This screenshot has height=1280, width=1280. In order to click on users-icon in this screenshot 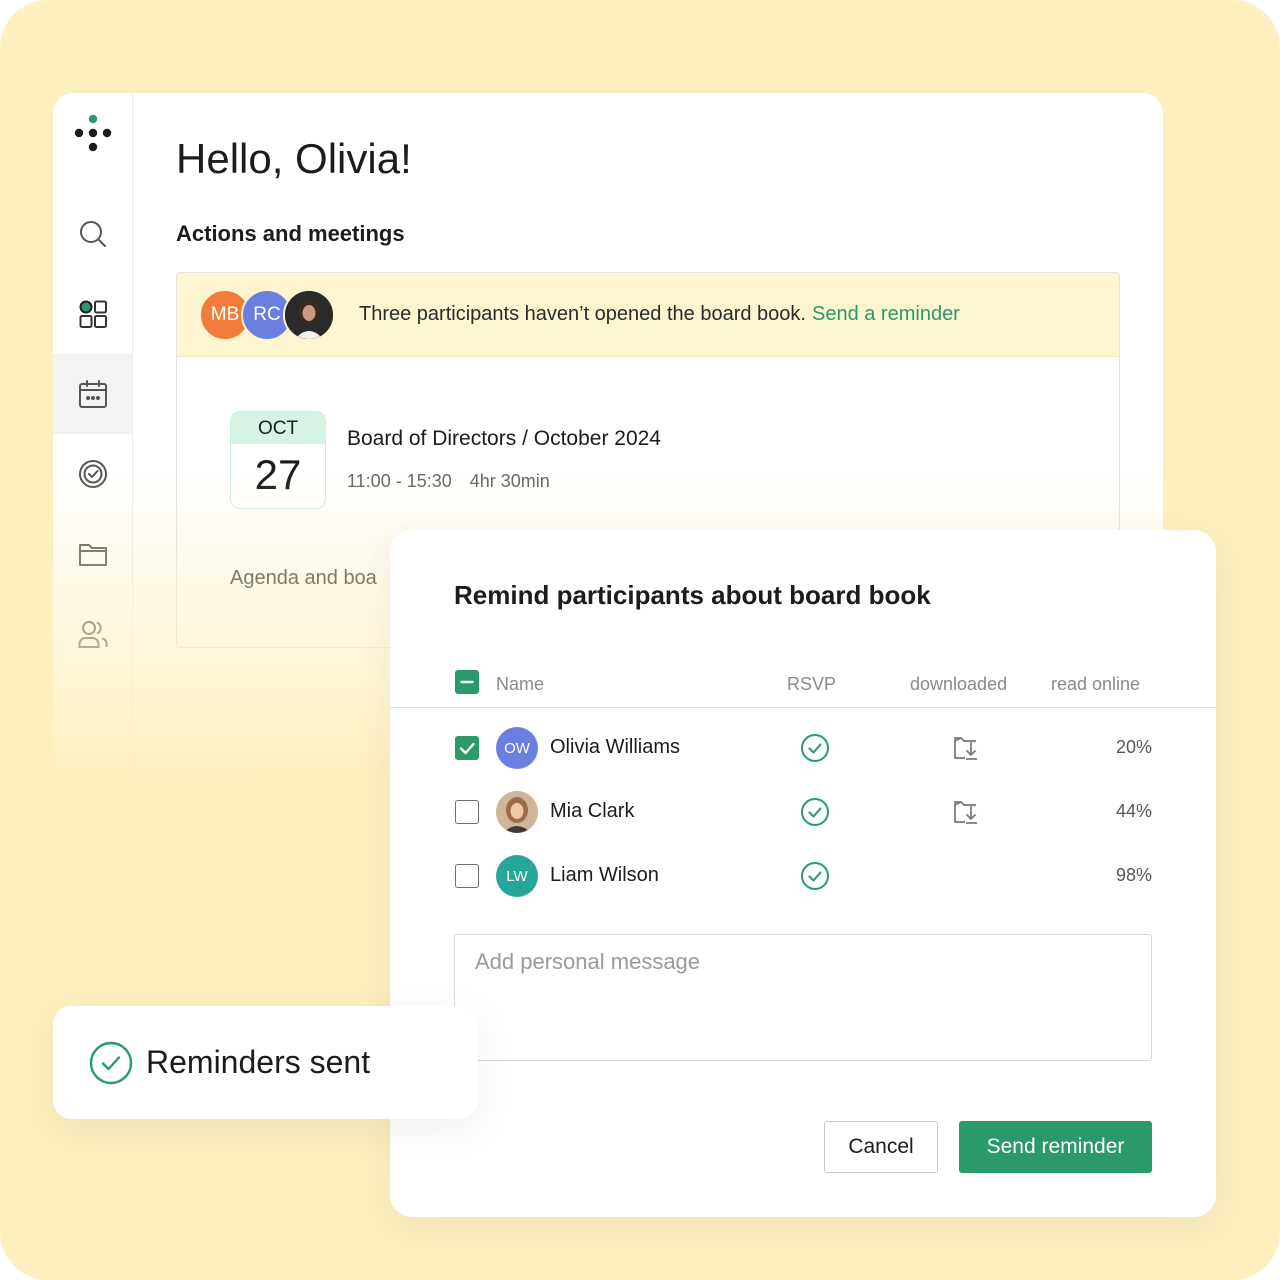, I will do `click(93, 634)`.